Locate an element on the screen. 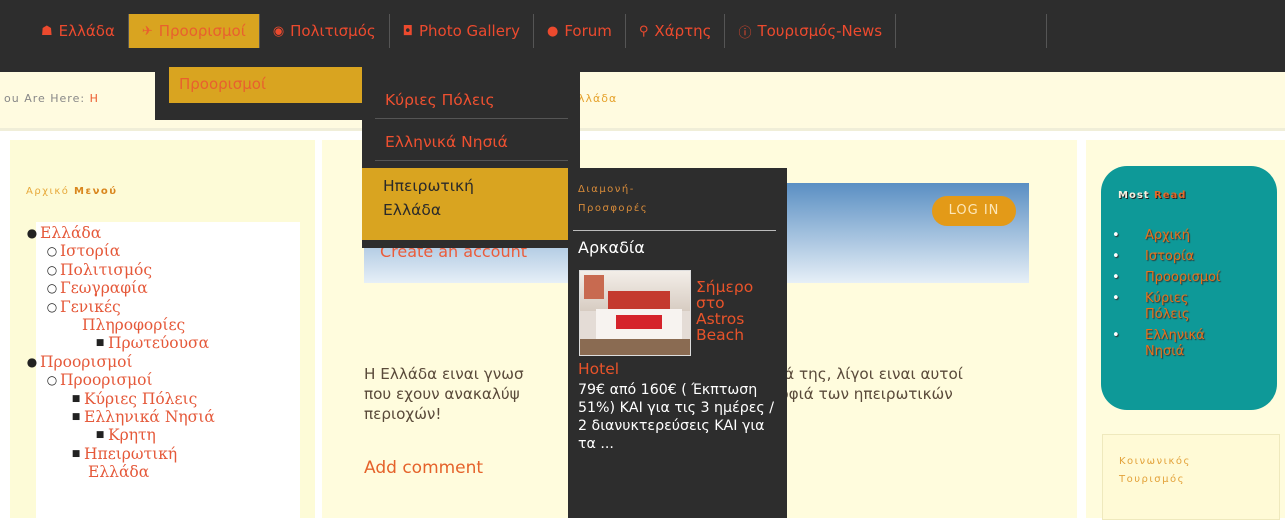 This screenshot has height=520, width=1285. eye-icon: ◉ is located at coordinates (278, 31).